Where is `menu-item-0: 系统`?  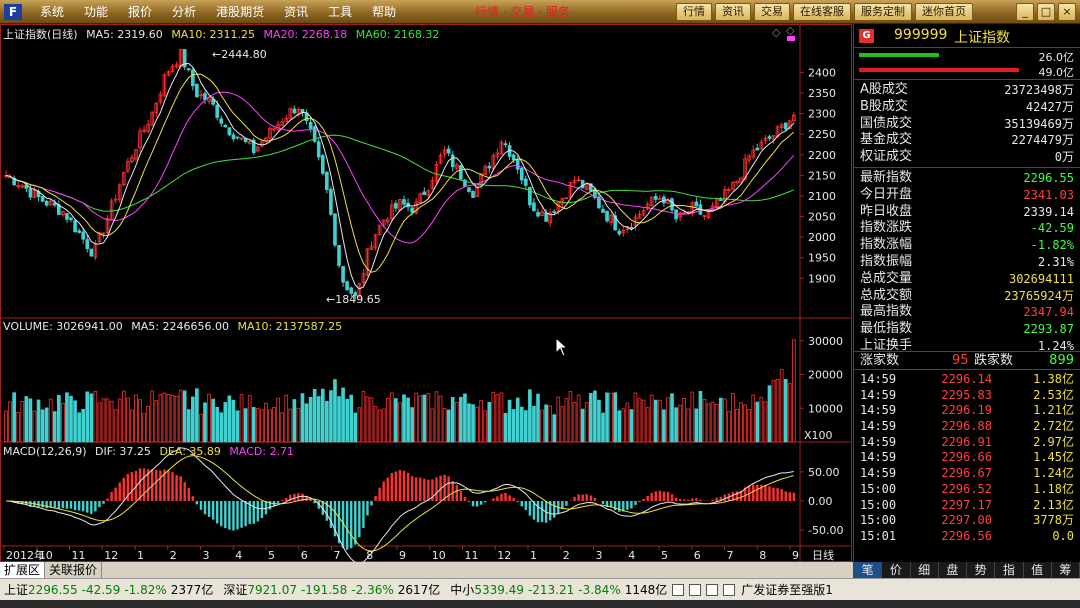 menu-item-0: 系统 is located at coordinates (52, 12).